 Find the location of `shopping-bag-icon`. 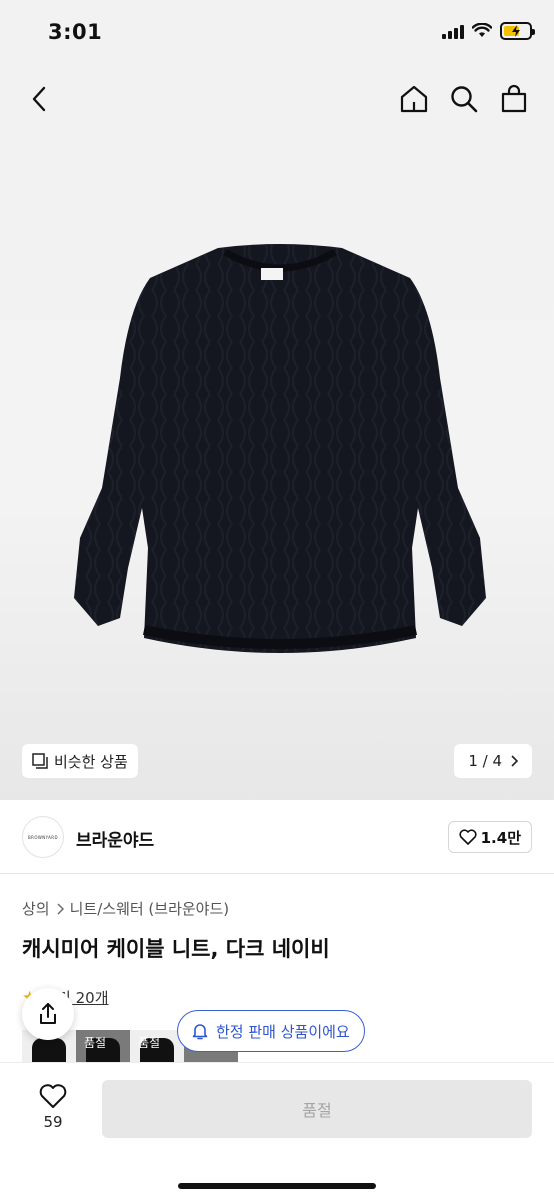

shopping-bag-icon is located at coordinates (514, 98).